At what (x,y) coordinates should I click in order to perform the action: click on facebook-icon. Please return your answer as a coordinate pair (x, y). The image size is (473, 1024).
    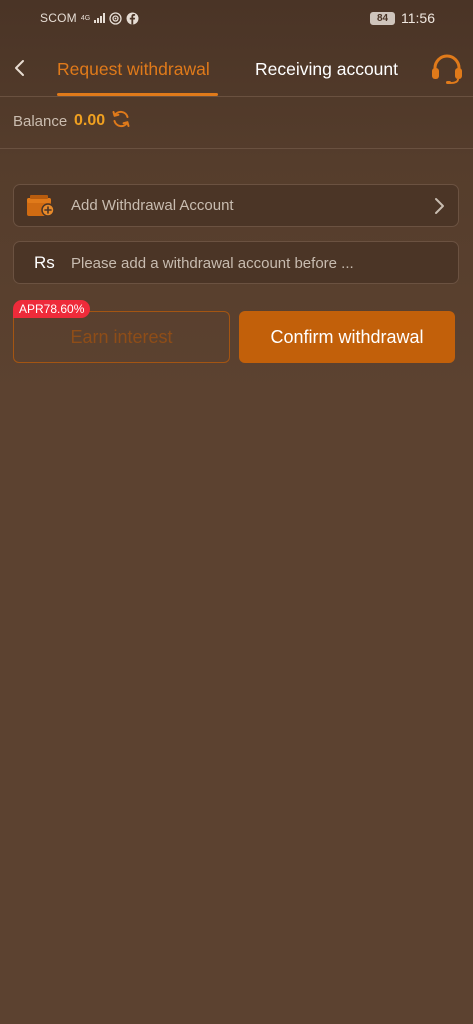
    Looking at the image, I should click on (132, 18).